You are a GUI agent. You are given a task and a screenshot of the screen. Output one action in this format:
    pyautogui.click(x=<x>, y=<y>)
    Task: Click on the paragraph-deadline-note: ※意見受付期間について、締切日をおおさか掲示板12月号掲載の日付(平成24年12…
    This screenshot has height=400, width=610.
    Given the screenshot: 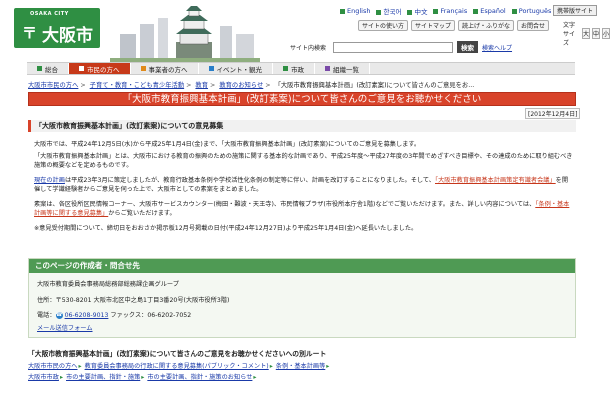 What is the action you would take?
    pyautogui.click(x=226, y=228)
    